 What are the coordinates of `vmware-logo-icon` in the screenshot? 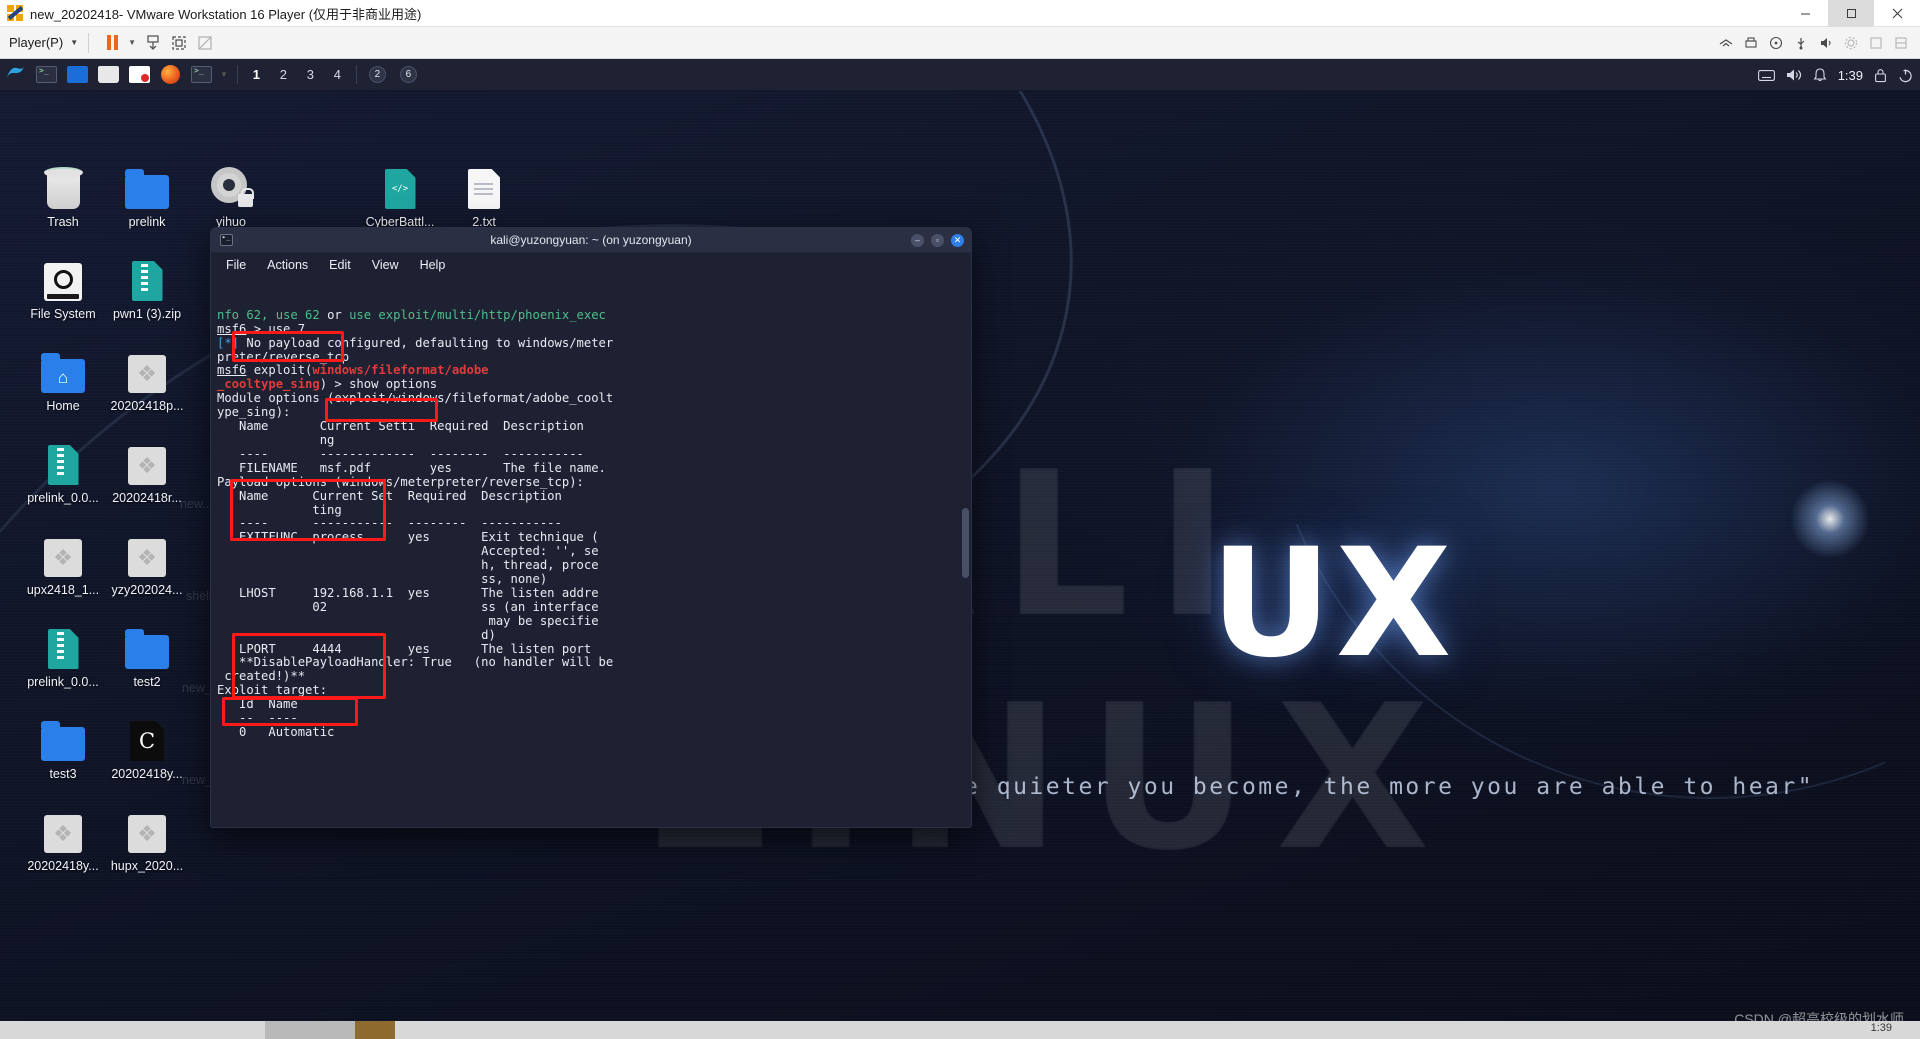 It's located at (15, 13).